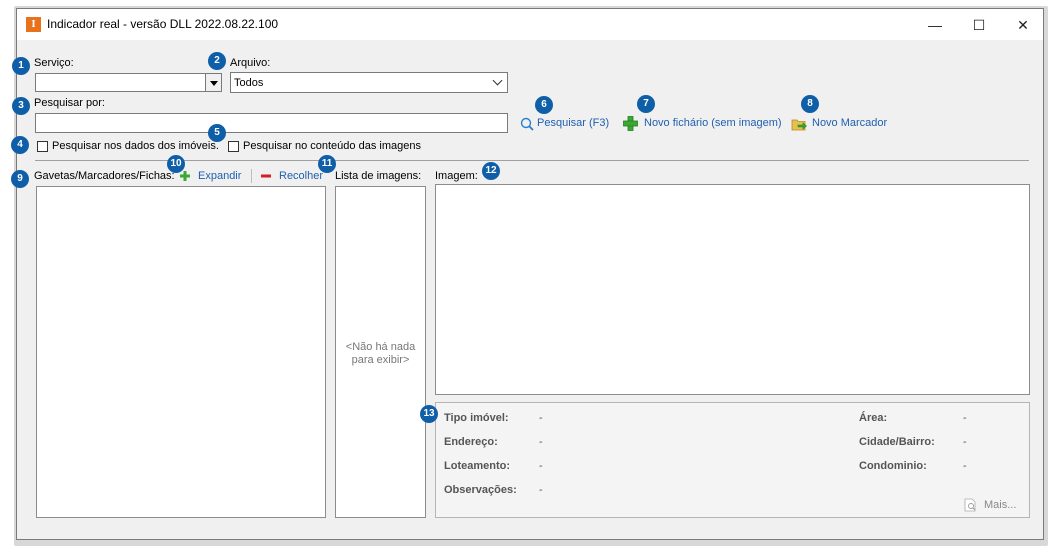  I want to click on search-icon, so click(527, 124).